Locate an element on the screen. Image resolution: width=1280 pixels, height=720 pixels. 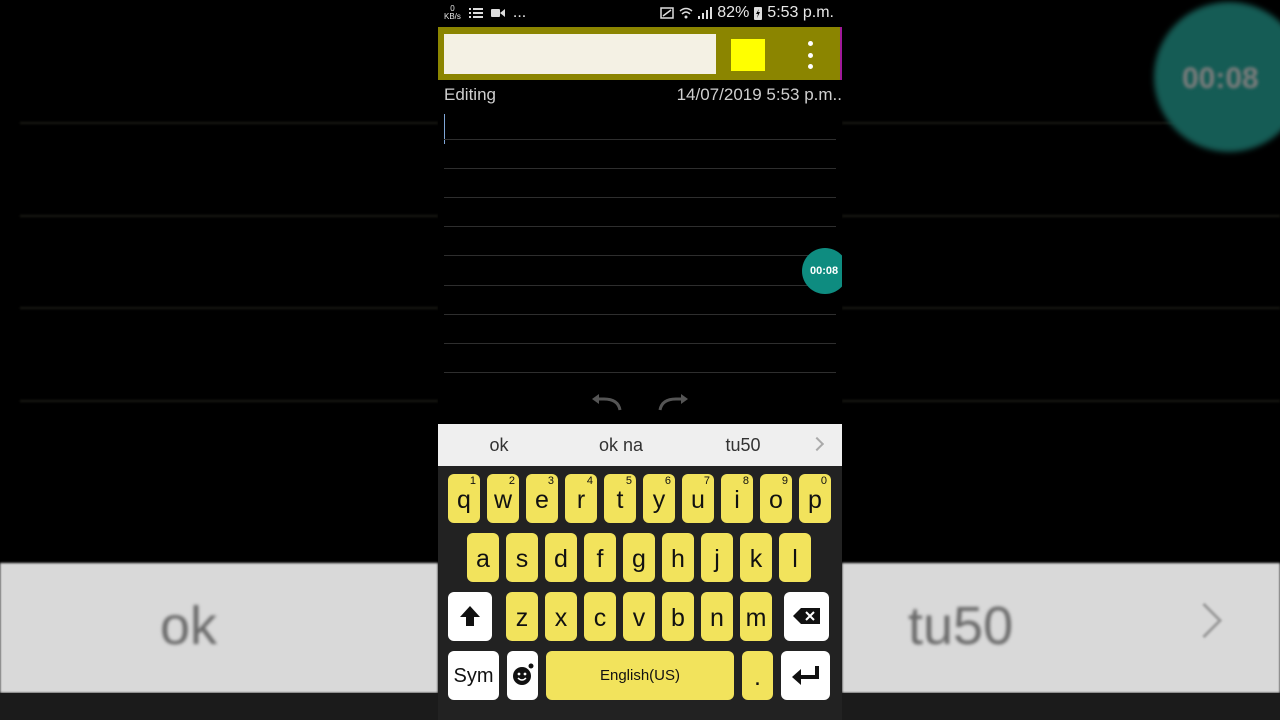
key-letter: y is located at coordinates (659, 500).